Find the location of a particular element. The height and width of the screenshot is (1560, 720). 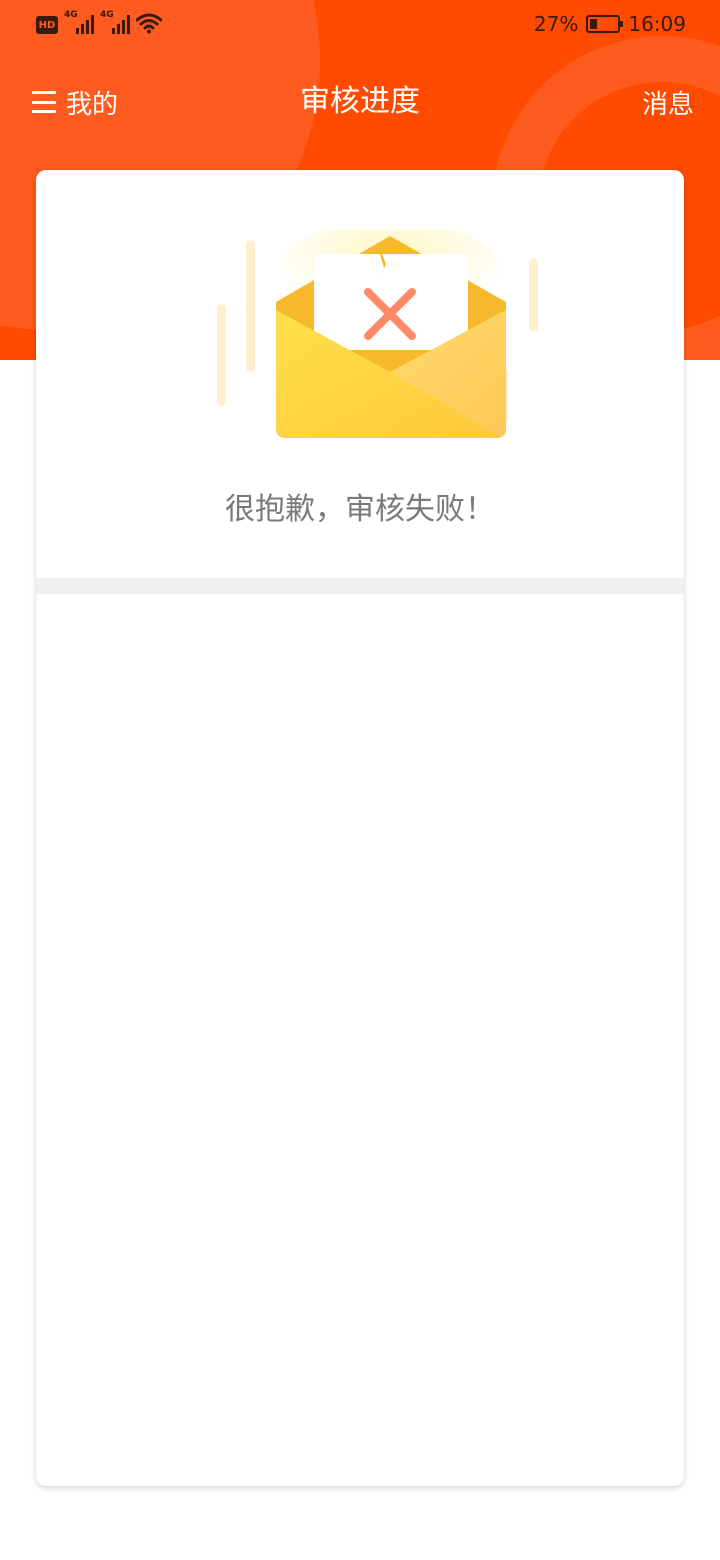

hd-icon: HD is located at coordinates (47, 25).